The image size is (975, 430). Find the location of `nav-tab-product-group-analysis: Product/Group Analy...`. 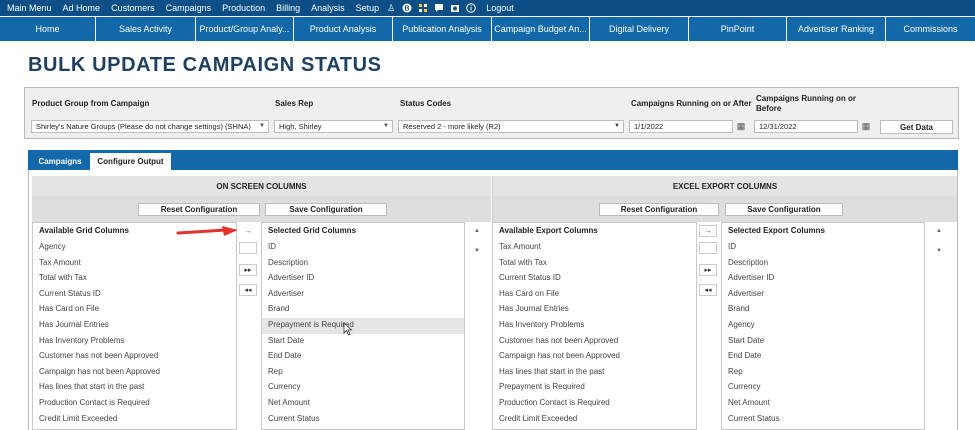

nav-tab-product-group-analysis: Product/Group Analy... is located at coordinates (245, 29).